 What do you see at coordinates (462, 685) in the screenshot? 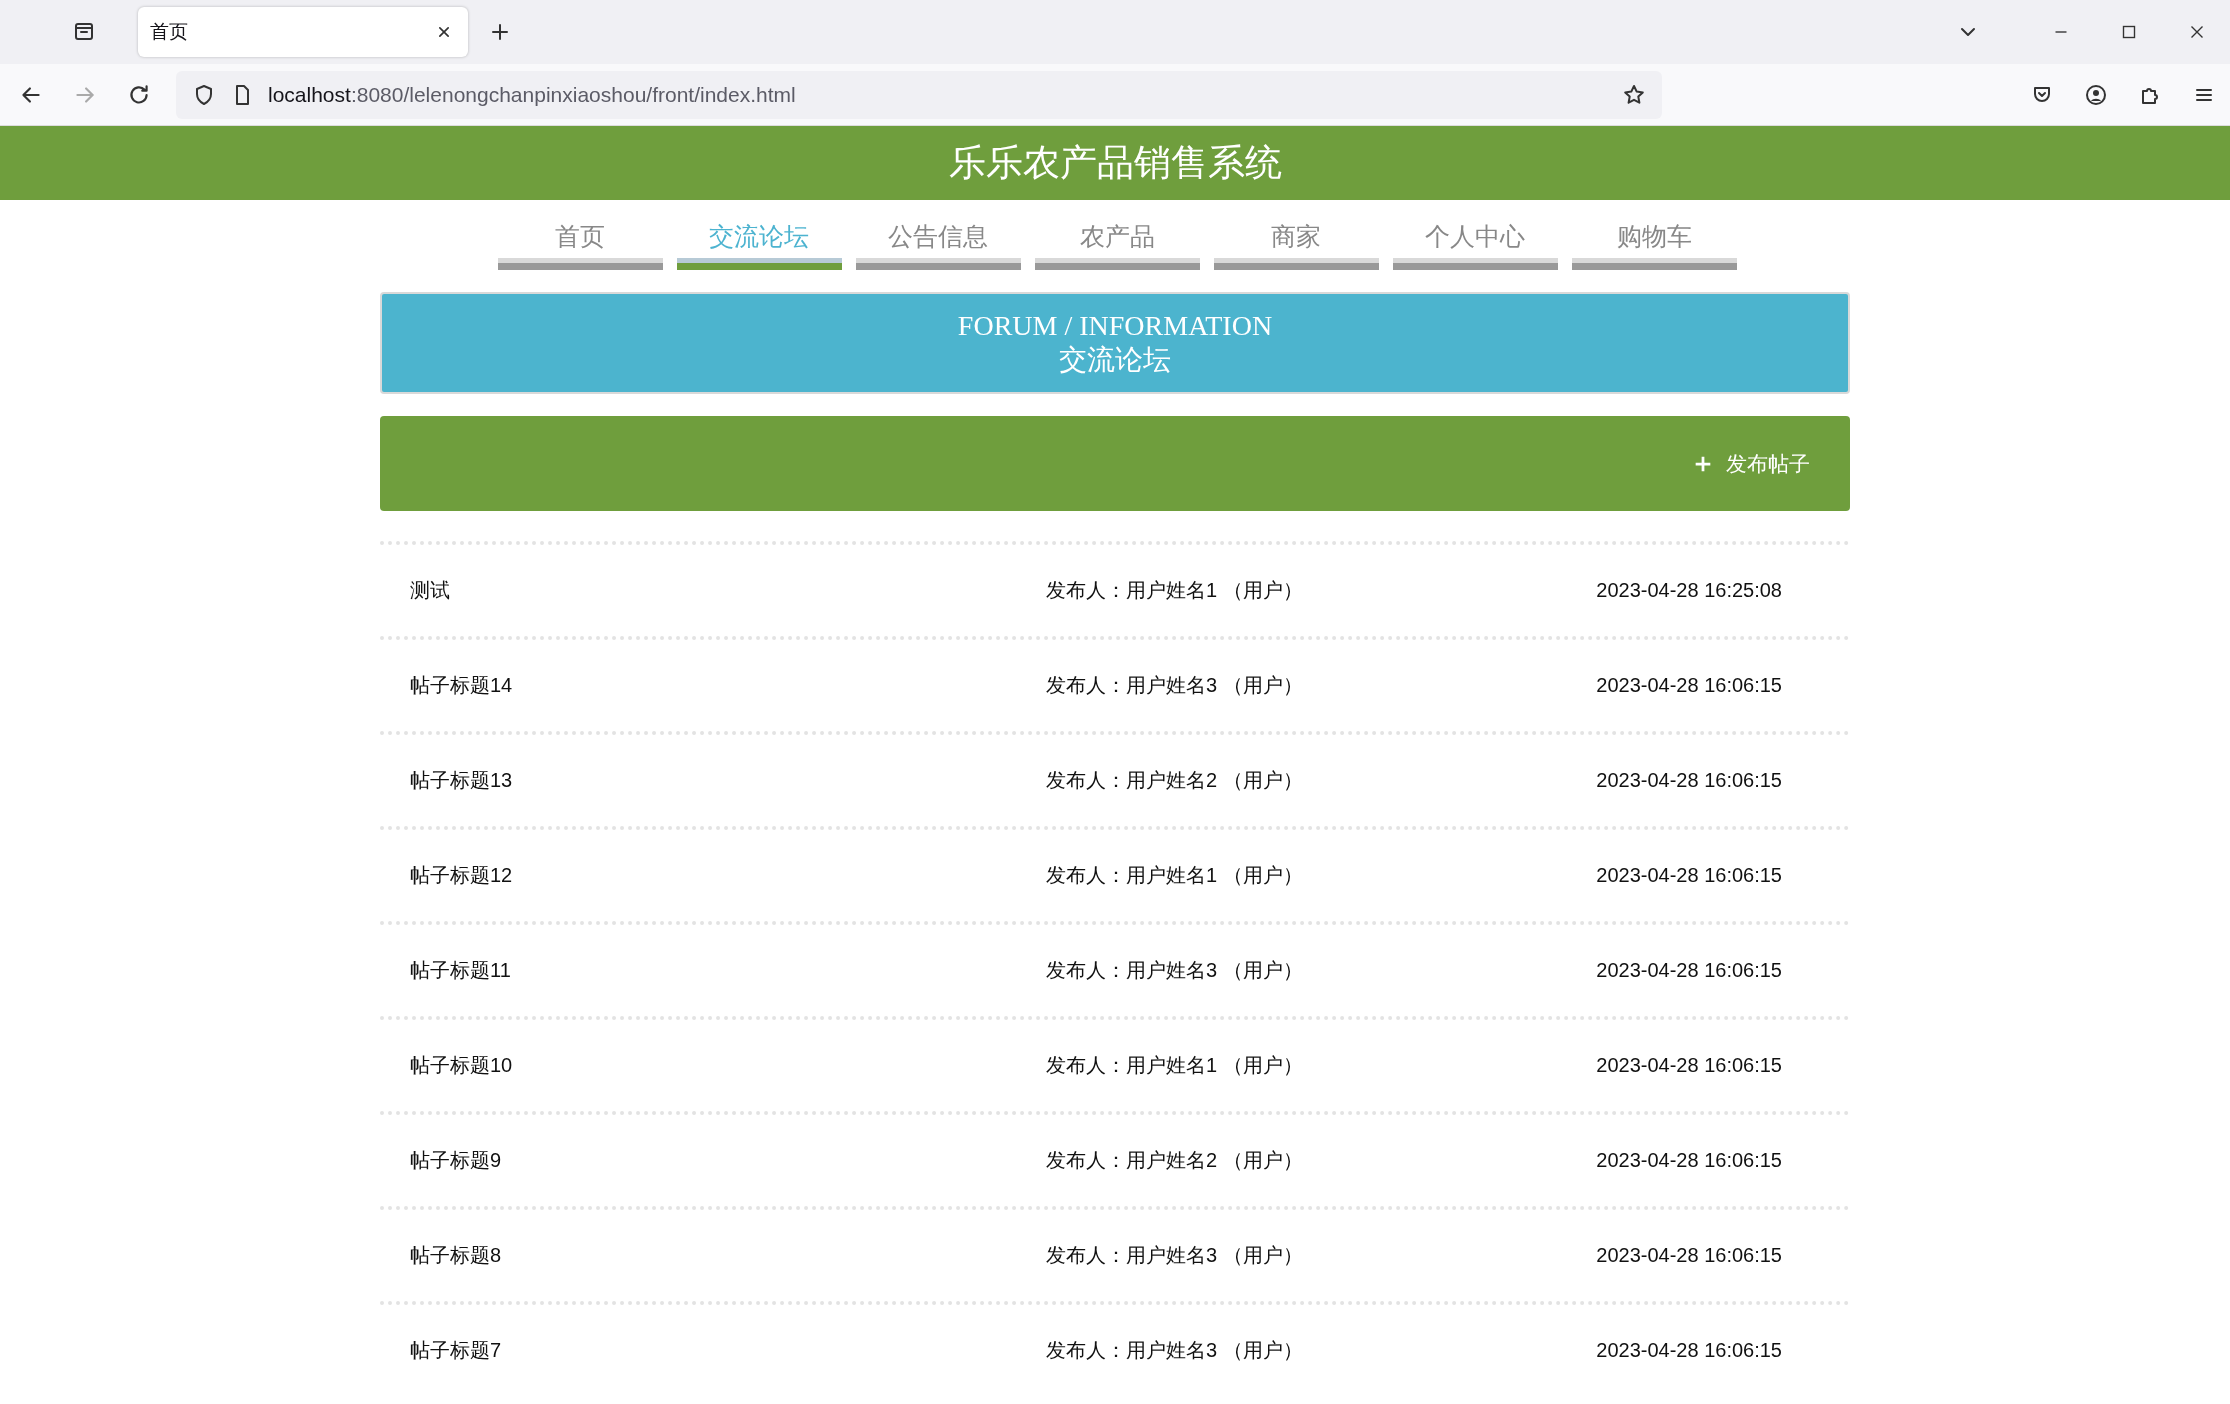
I see `post-title: 帖子标题14` at bounding box center [462, 685].